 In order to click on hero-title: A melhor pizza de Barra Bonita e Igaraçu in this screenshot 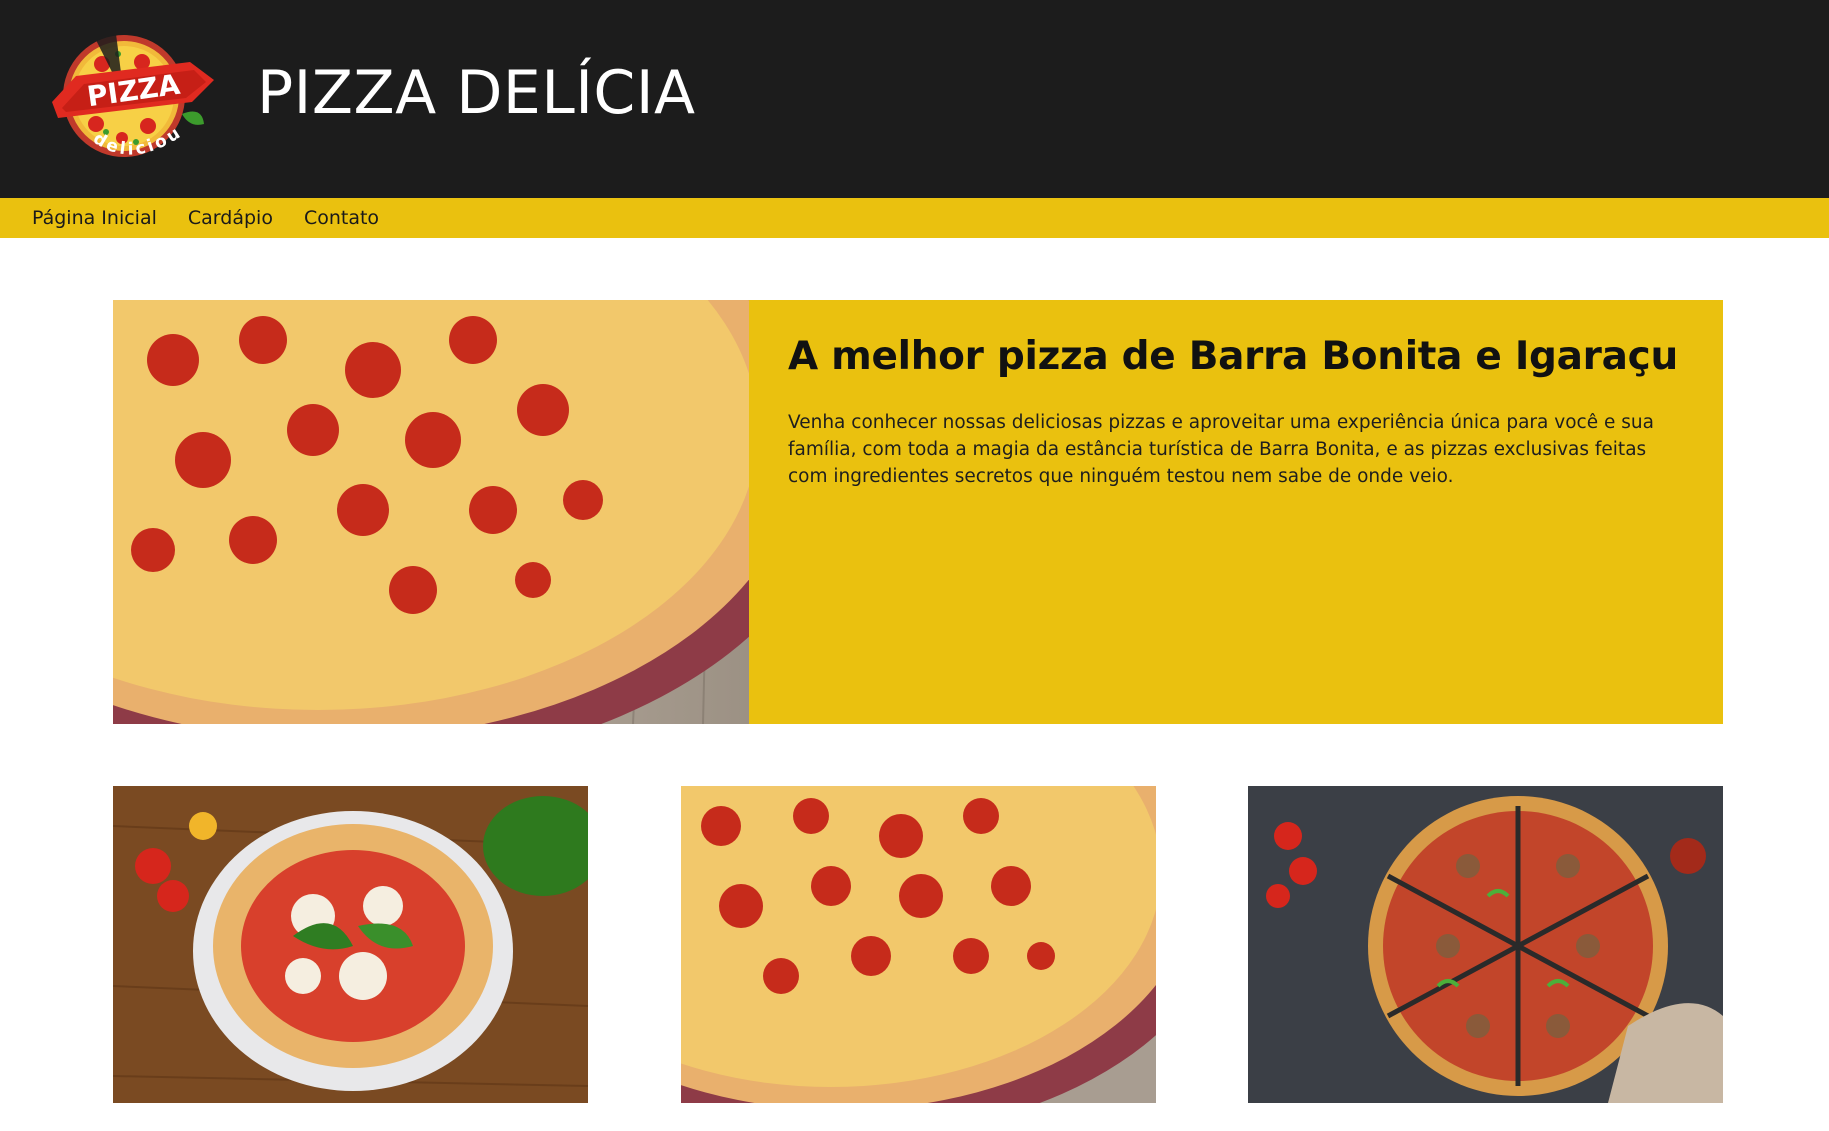, I will do `click(1233, 356)`.